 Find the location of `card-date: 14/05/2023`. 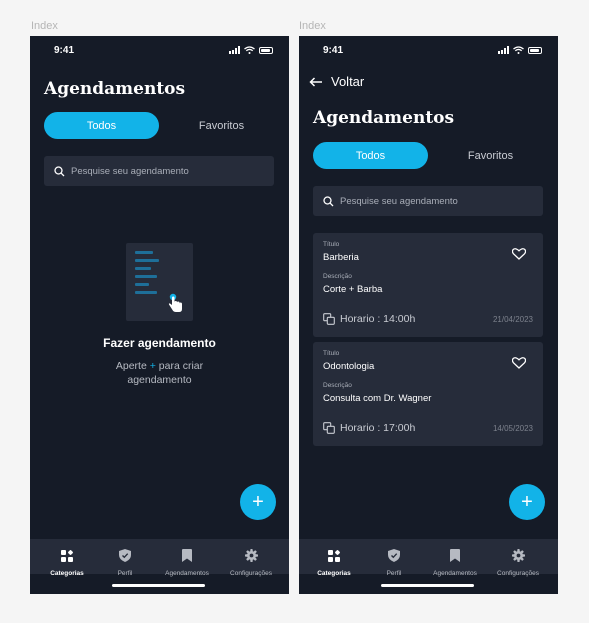

card-date: 14/05/2023 is located at coordinates (512, 428).